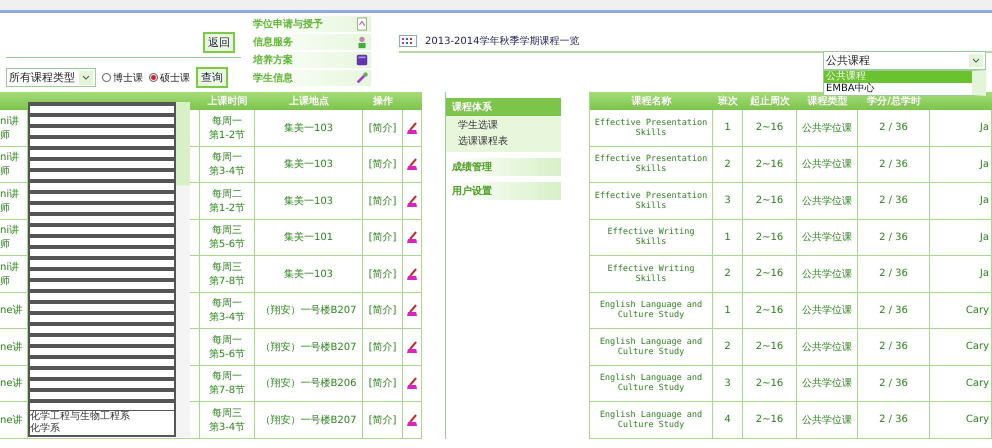  What do you see at coordinates (651, 200) in the screenshot?
I see `course-name: Effective Presentation Skills` at bounding box center [651, 200].